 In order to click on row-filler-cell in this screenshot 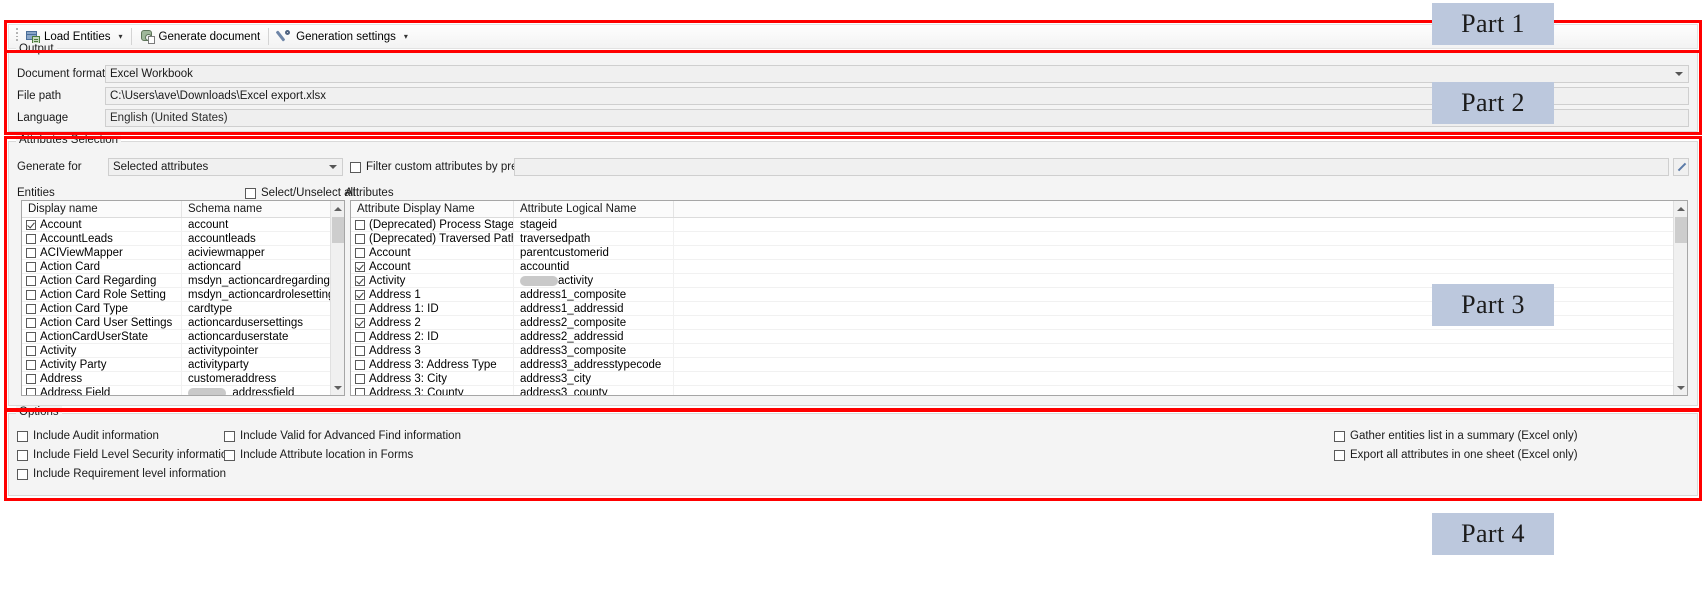, I will do `click(1180, 252)`.